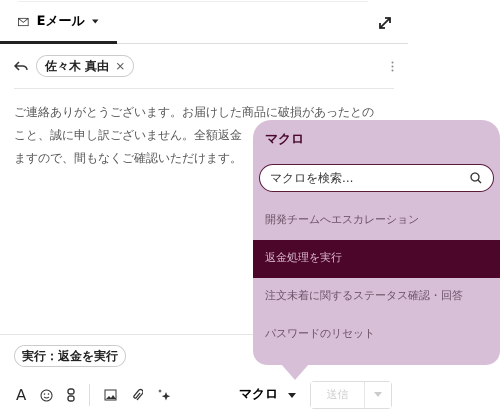 This screenshot has width=500, height=418. I want to click on emoji-icon, so click(47, 395).